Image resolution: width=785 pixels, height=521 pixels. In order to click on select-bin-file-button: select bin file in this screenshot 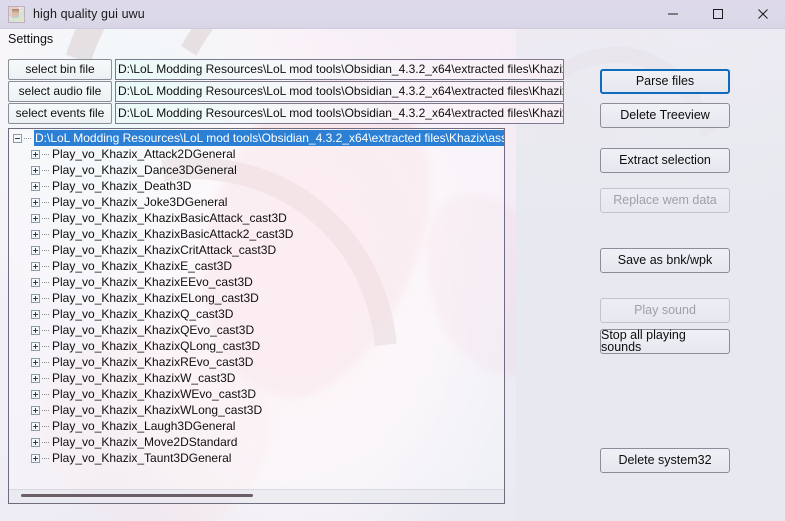, I will do `click(60, 69)`.